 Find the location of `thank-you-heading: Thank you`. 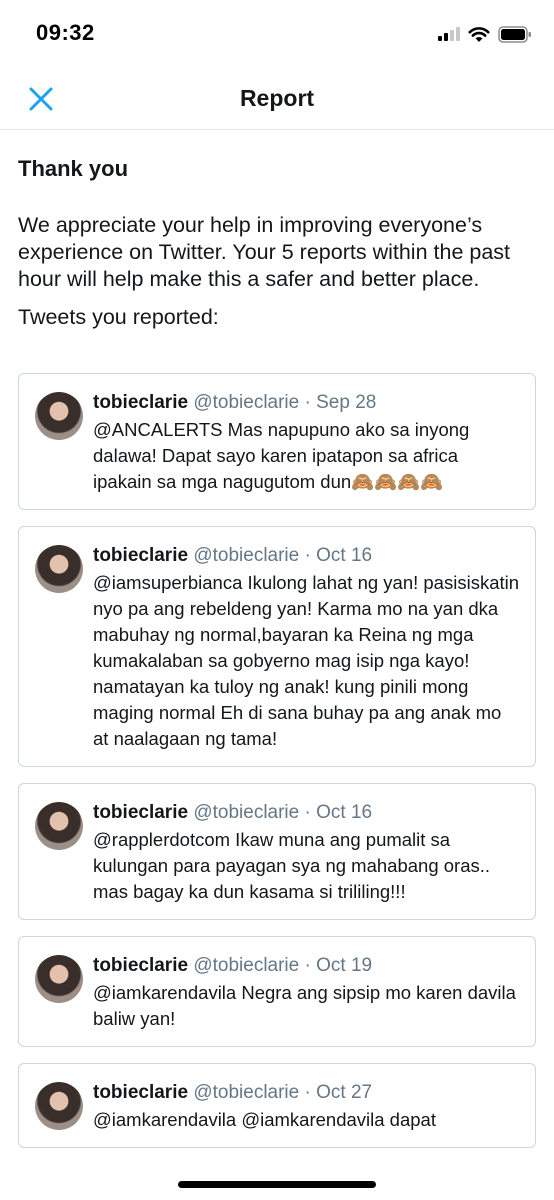

thank-you-heading: Thank you is located at coordinates (73, 168).